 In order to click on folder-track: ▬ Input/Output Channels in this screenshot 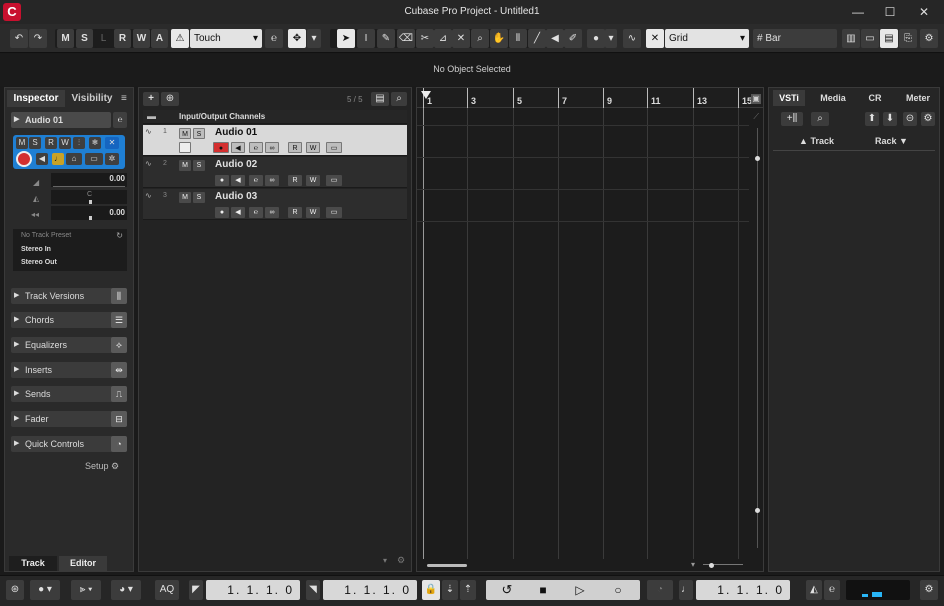, I will do `click(275, 117)`.